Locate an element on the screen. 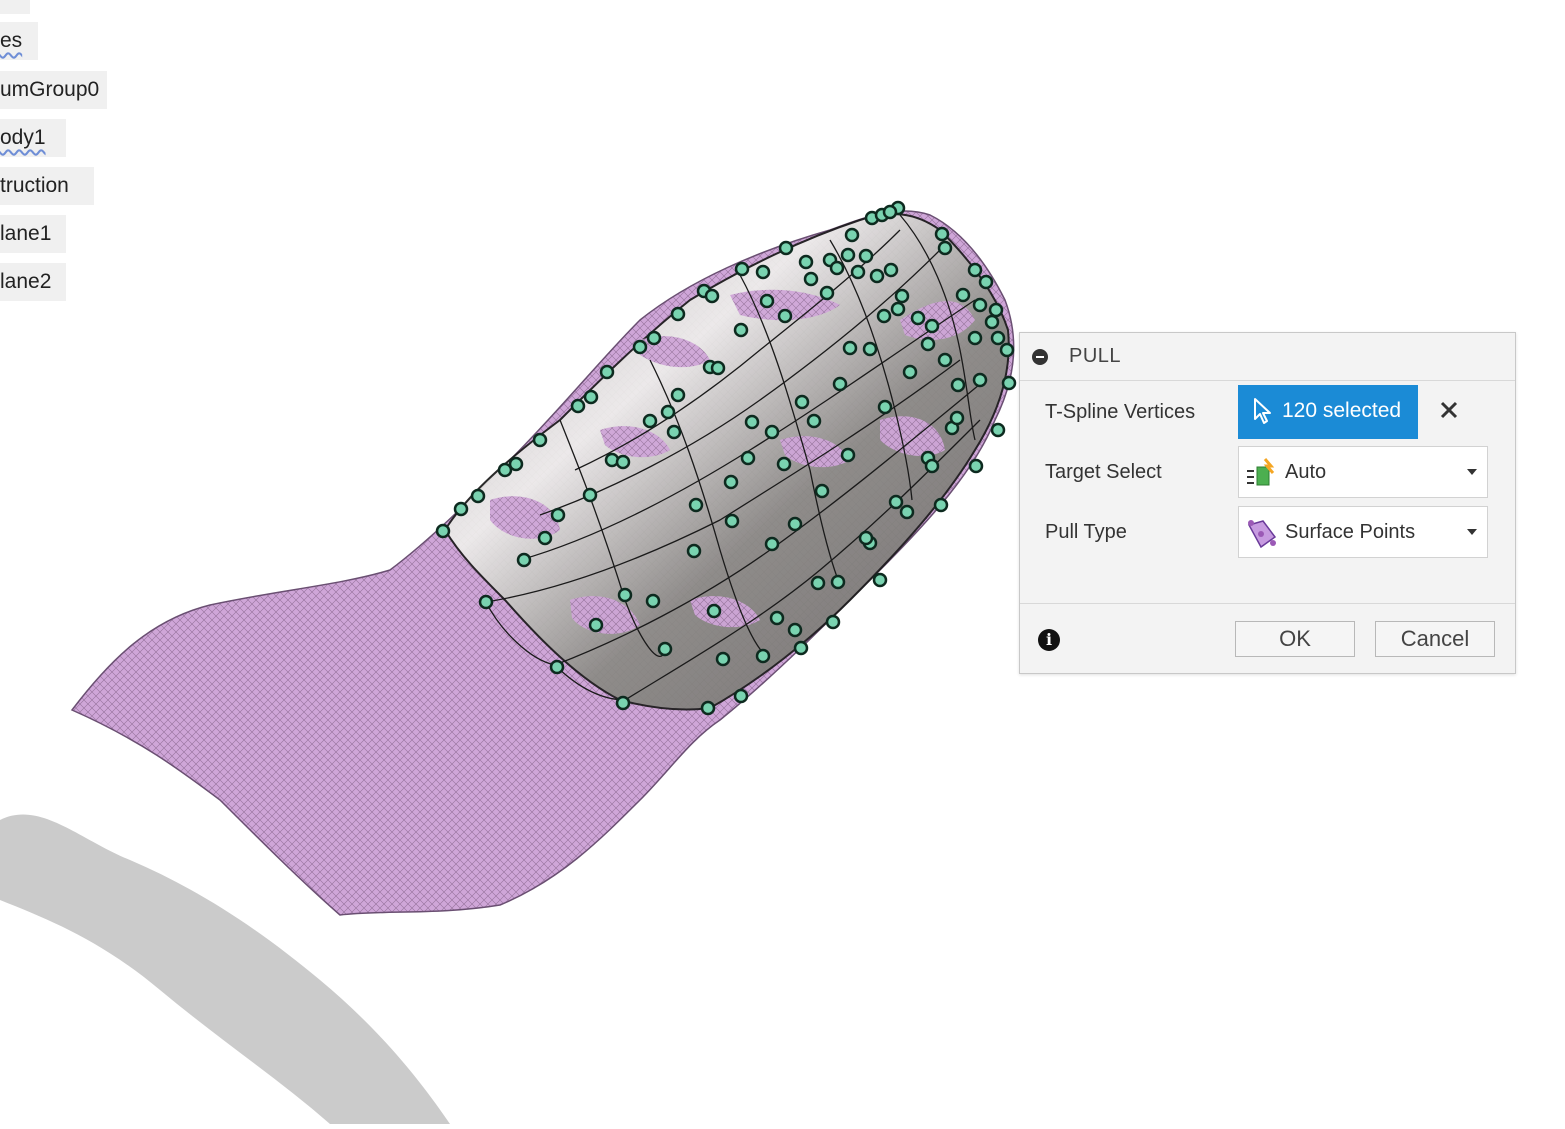  target-select-icon is located at coordinates (1262, 475).